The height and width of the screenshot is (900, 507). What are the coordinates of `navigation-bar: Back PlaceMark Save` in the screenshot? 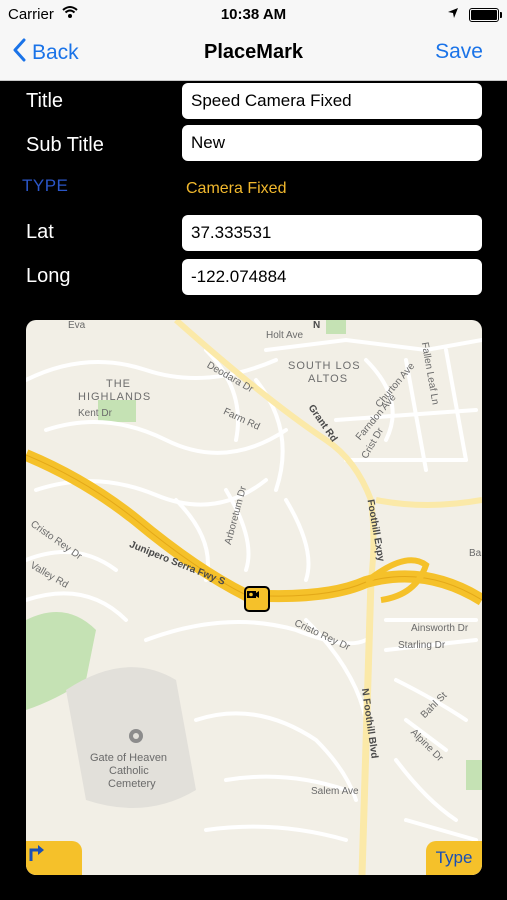 It's located at (253, 54).